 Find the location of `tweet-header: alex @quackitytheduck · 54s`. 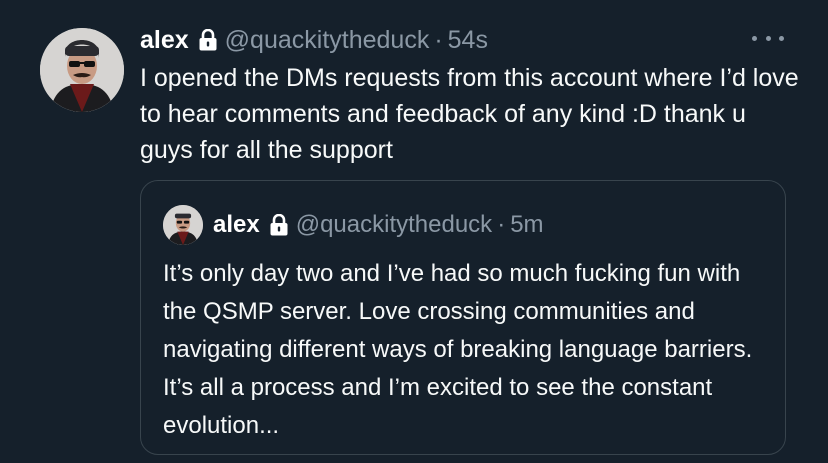

tweet-header: alex @quackitytheduck · 54s is located at coordinates (314, 40).